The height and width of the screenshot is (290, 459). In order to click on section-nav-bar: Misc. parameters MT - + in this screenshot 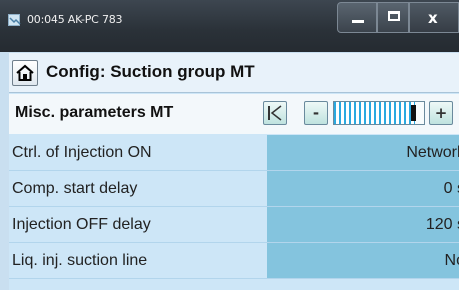, I will do `click(234, 114)`.